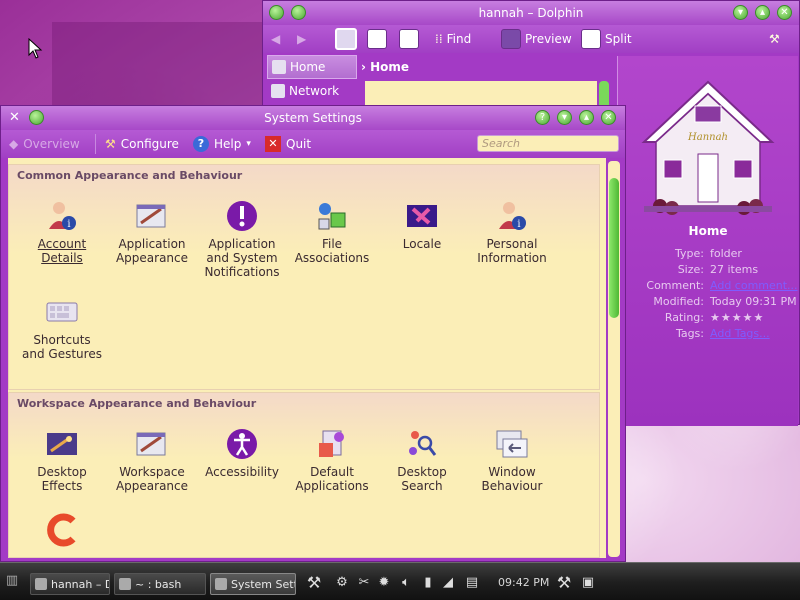 The width and height of the screenshot is (800, 600). What do you see at coordinates (242, 453) in the screenshot?
I see `item-accessibility: Accessibility` at bounding box center [242, 453].